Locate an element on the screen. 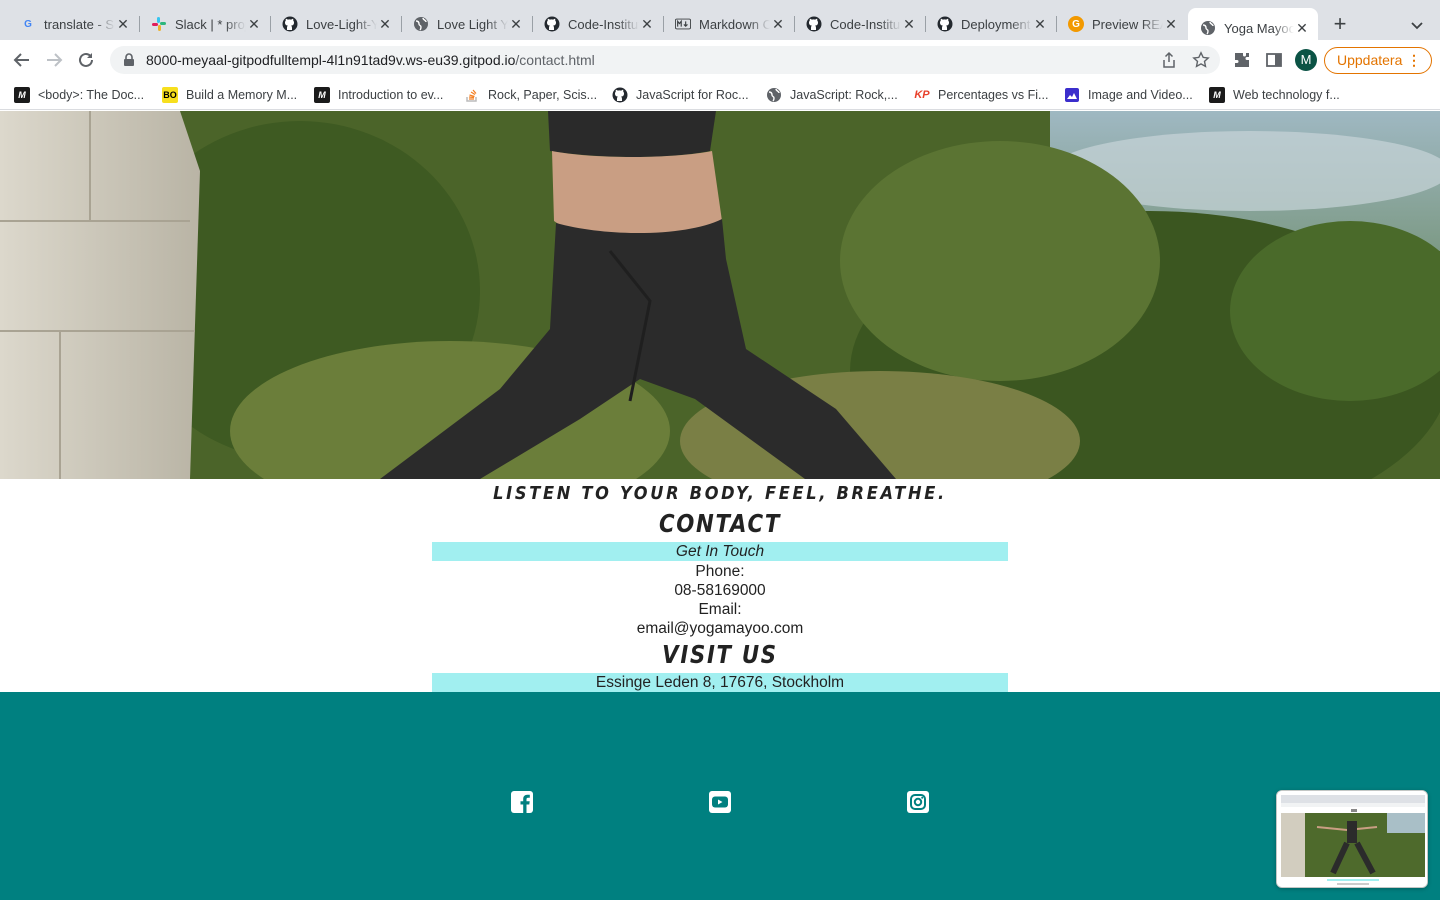  page-preview-thumbnail is located at coordinates (1352, 839).